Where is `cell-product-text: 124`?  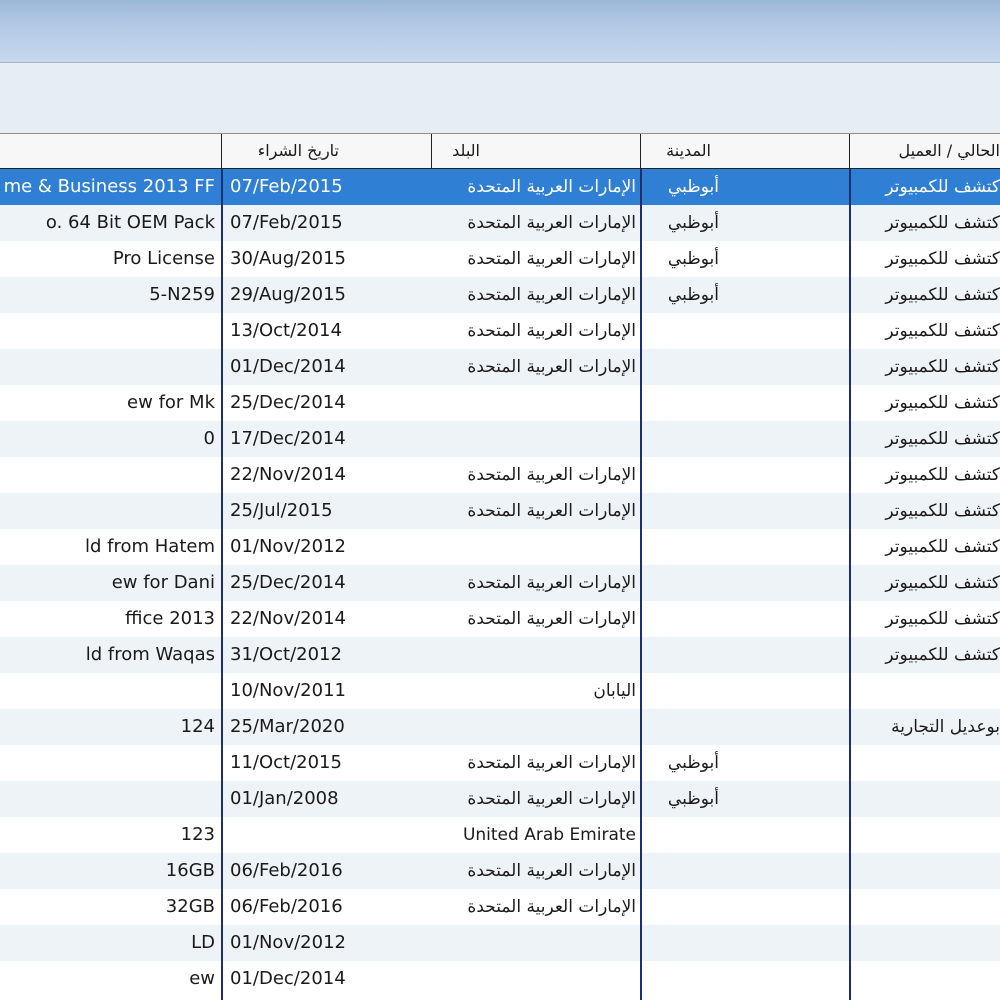 cell-product-text: 124 is located at coordinates (197, 726).